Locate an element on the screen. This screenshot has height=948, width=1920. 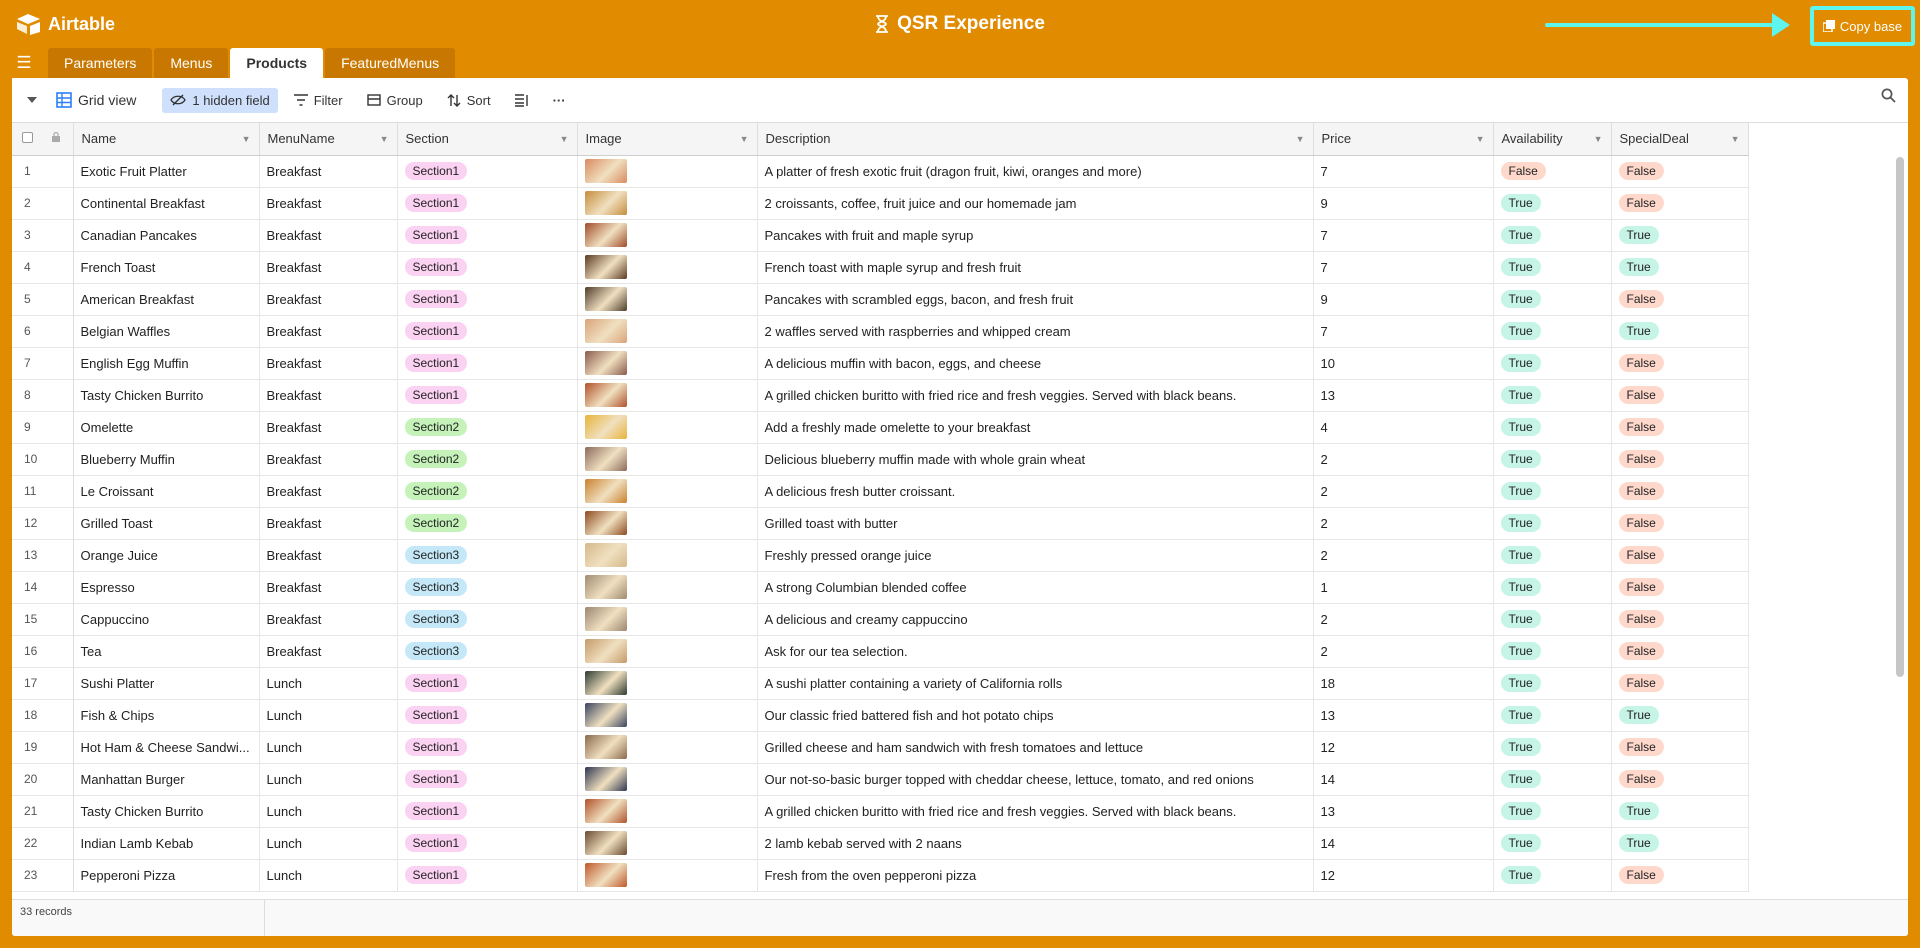
cell-name: Indian Lamb Kebab is located at coordinates (166, 843).